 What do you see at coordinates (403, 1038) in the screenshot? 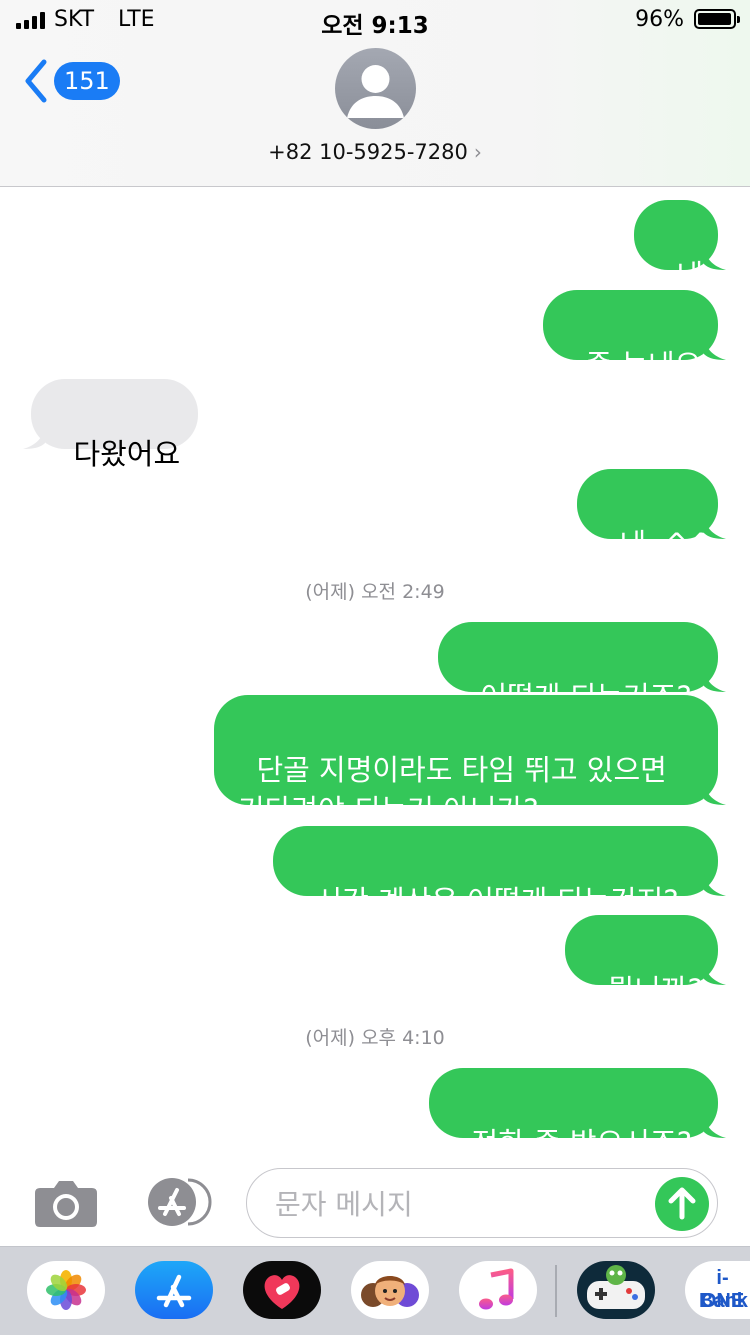
I see `timestamp-time: 오후 4:10` at bounding box center [403, 1038].